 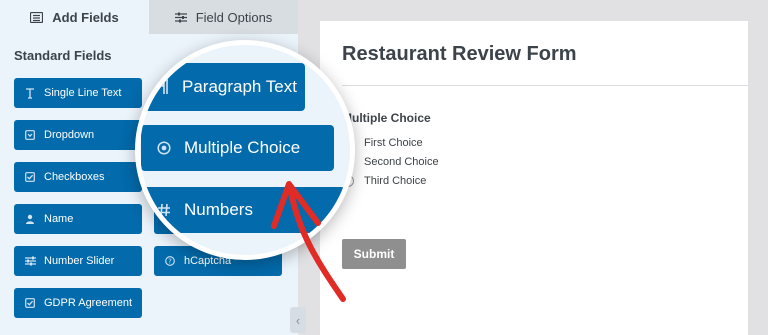 I want to click on field-label: Single Line Text, so click(x=83, y=93).